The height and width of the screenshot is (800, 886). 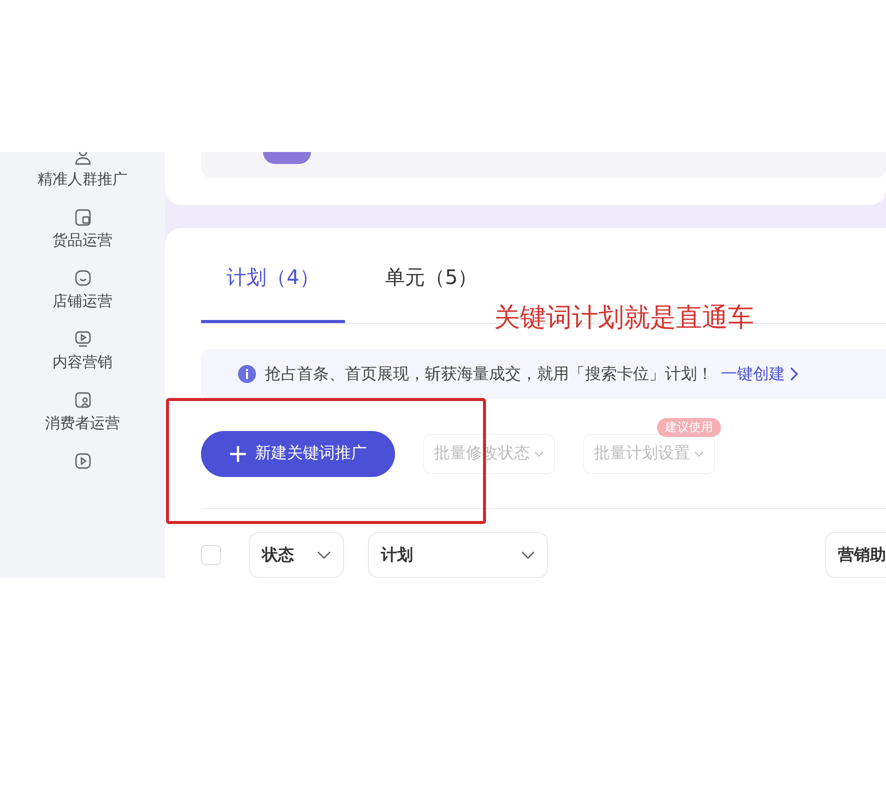 What do you see at coordinates (296, 555) in the screenshot?
I see `filter-select: 状态` at bounding box center [296, 555].